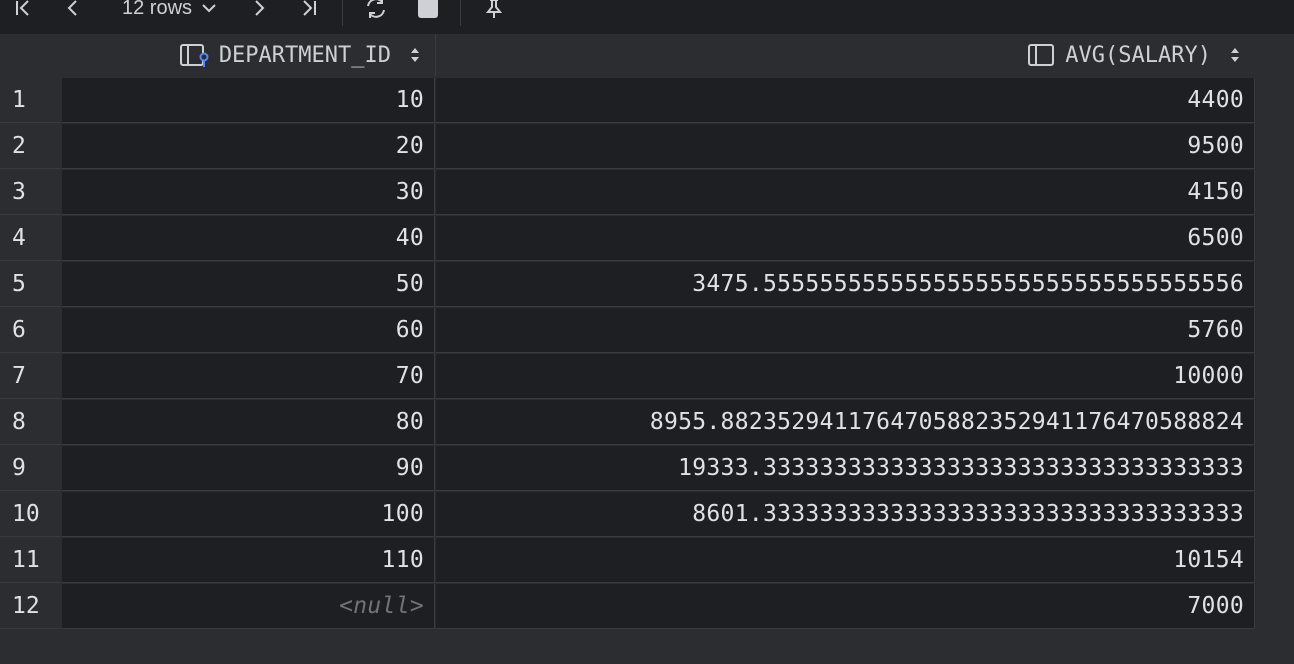 The image size is (1294, 664). Describe the element at coordinates (1138, 55) in the screenshot. I see `column-label: AVG(SALARY)` at that location.